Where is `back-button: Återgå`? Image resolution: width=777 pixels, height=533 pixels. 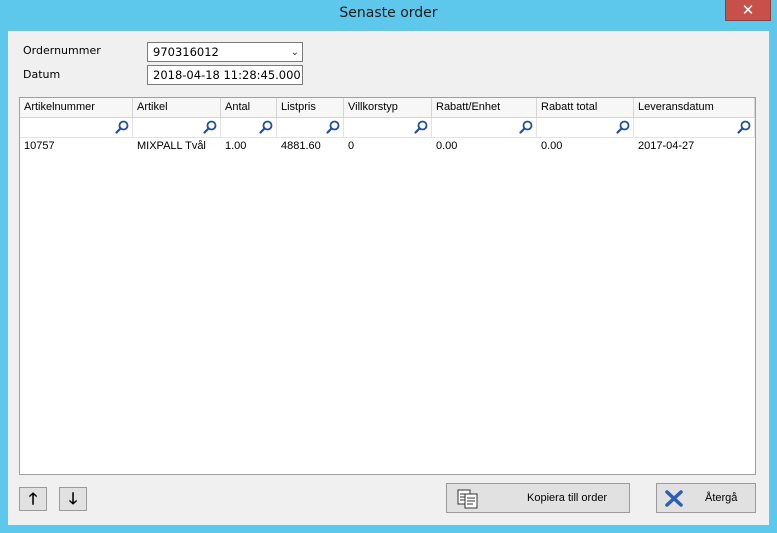 back-button: Återgå is located at coordinates (706, 498).